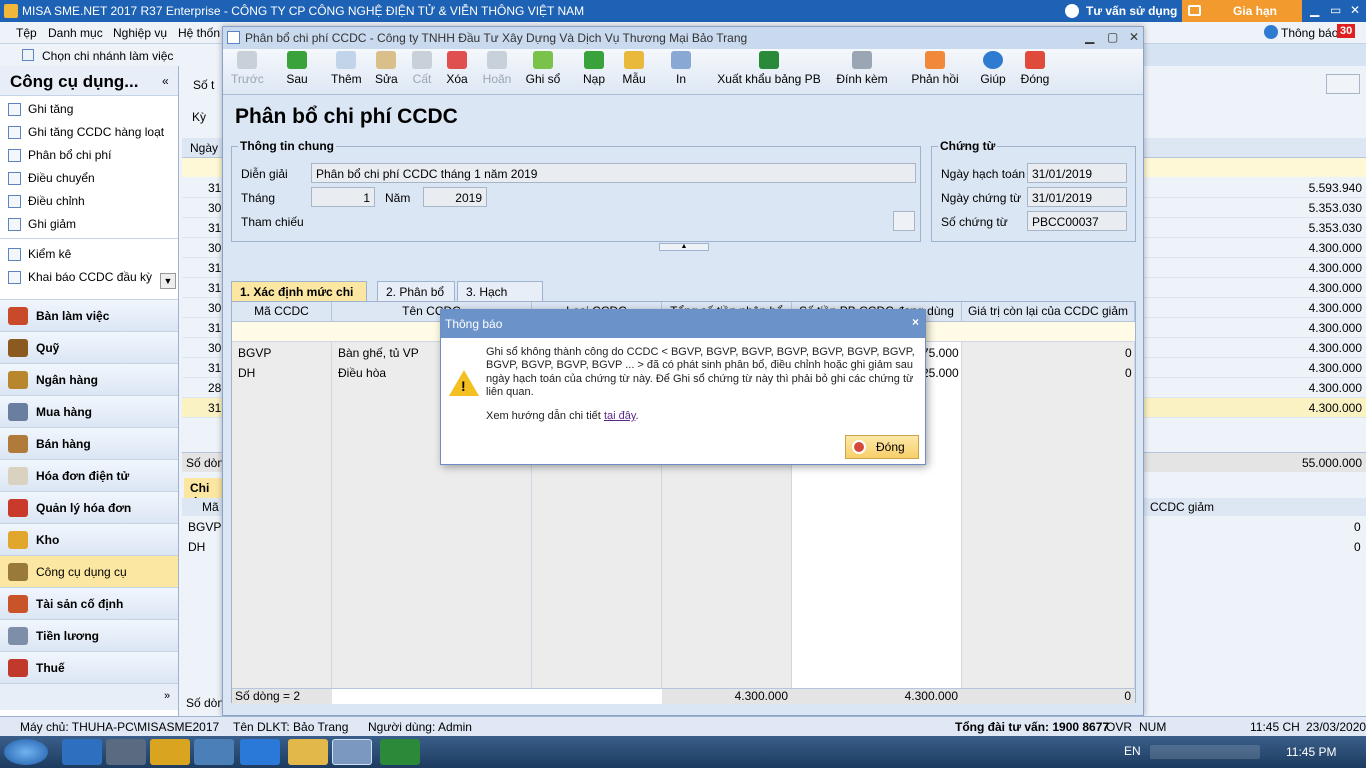 The height and width of the screenshot is (768, 1366). What do you see at coordinates (882, 447) in the screenshot?
I see `message-close-button: Đóng` at bounding box center [882, 447].